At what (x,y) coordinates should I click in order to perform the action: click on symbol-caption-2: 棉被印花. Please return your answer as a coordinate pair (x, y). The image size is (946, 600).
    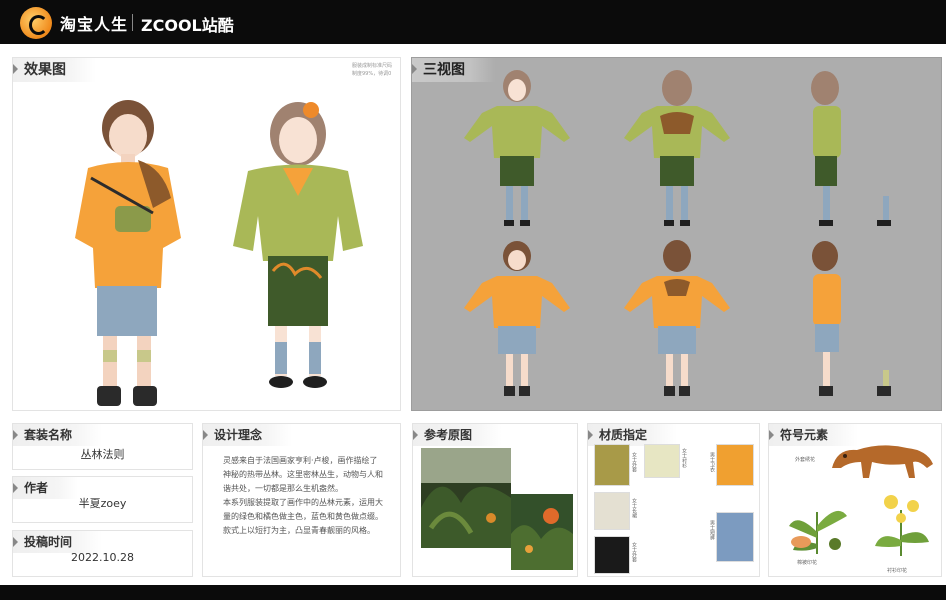
    Looking at the image, I should click on (807, 563).